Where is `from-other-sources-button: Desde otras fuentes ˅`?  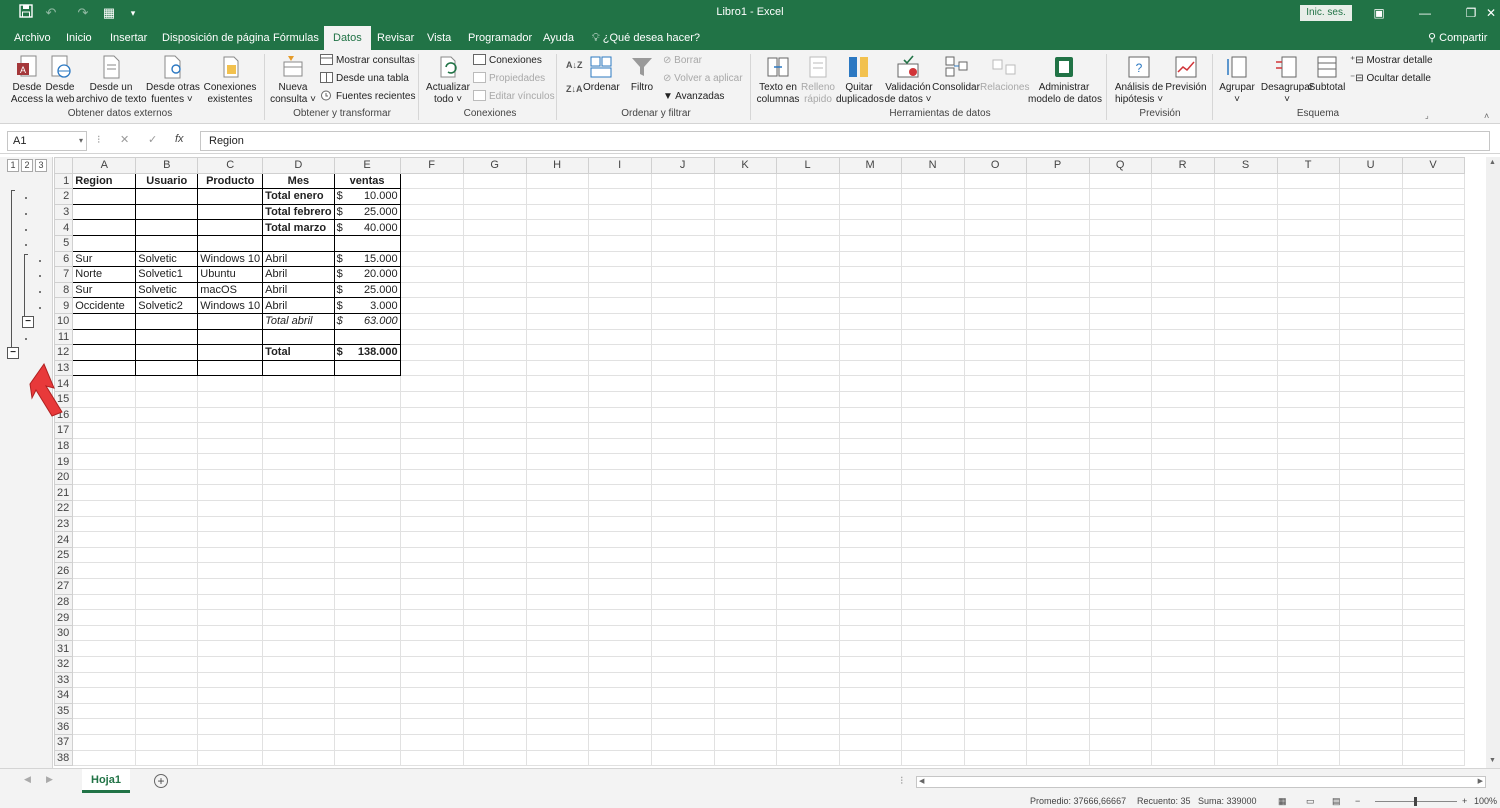 from-other-sources-button: Desde otras fuentes ˅ is located at coordinates (173, 80).